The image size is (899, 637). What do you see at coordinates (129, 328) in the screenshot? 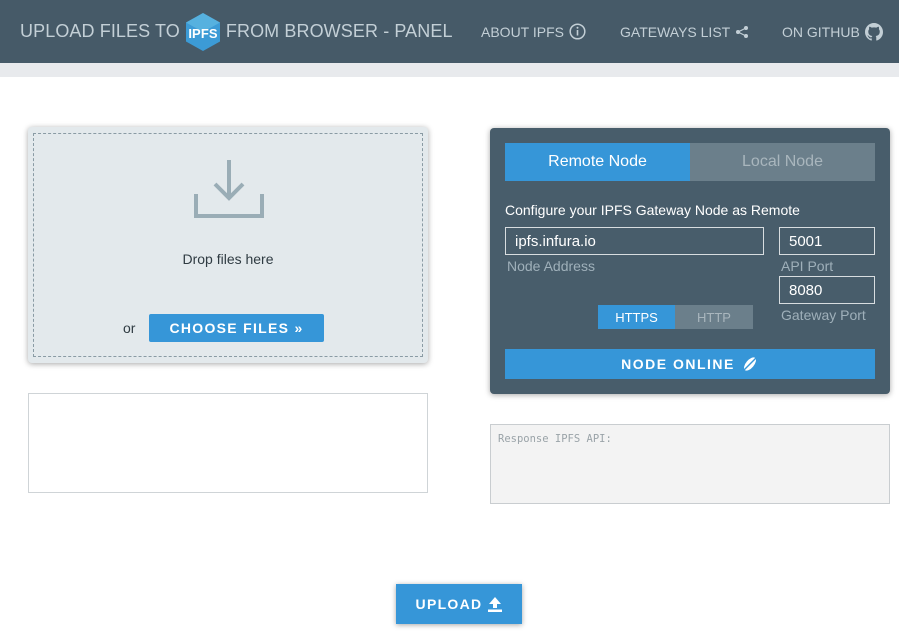
I see `or-label: or` at bounding box center [129, 328].